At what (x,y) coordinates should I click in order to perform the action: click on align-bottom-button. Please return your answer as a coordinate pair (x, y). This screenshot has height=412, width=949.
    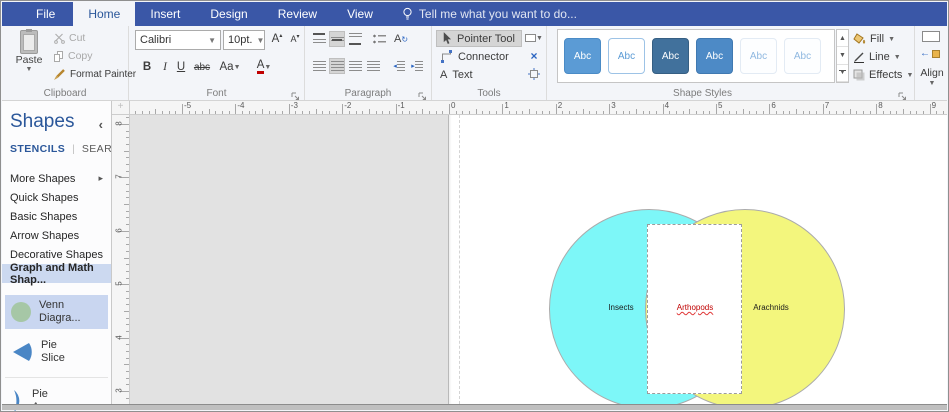
    Looking at the image, I should click on (355, 39).